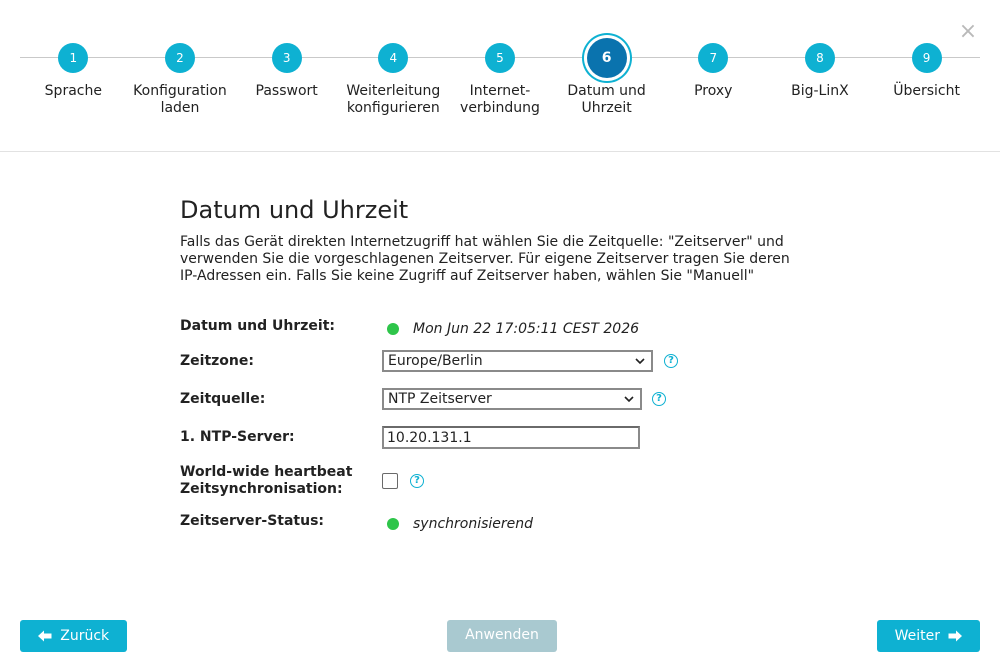 The width and height of the screenshot is (1000, 672). What do you see at coordinates (257, 326) in the screenshot?
I see `datetime-label: Datum und Uhrzeit:` at bounding box center [257, 326].